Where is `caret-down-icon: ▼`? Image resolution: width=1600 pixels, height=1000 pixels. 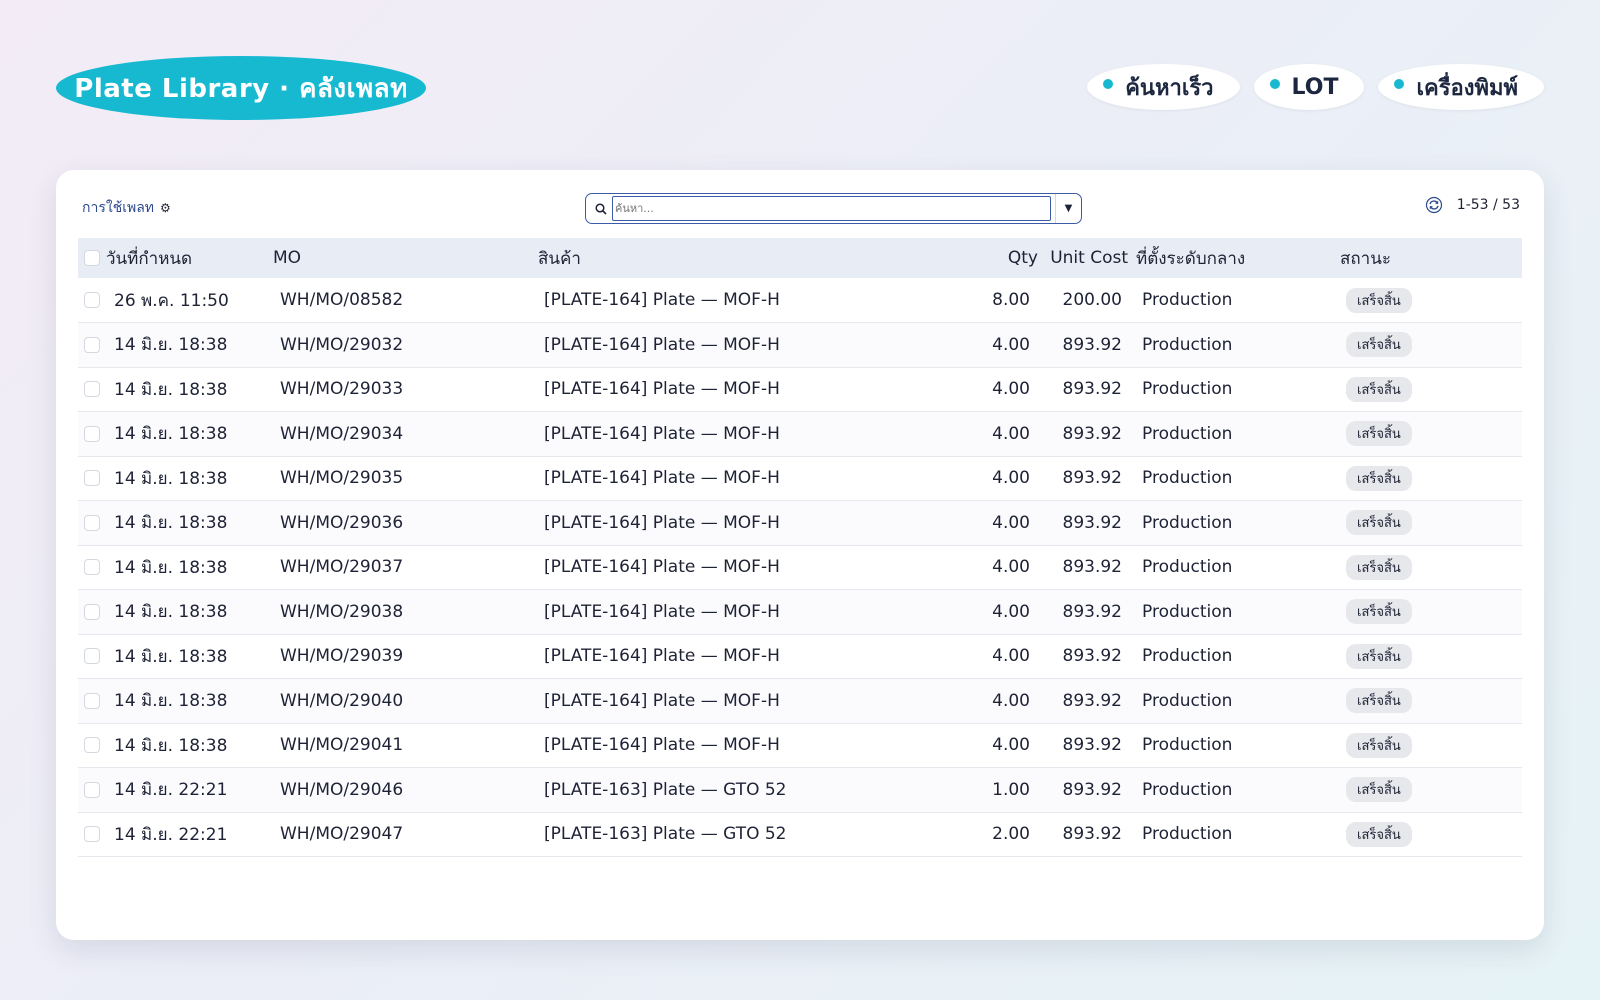 caret-down-icon: ▼ is located at coordinates (1068, 208).